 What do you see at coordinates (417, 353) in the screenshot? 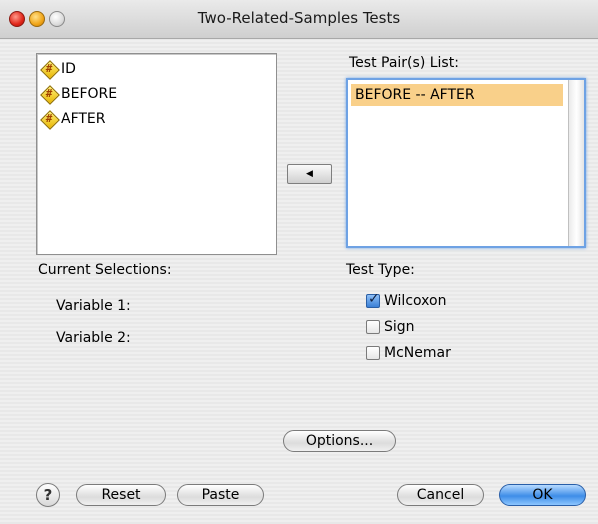
I see `checkbox-label: McNemar` at bounding box center [417, 353].